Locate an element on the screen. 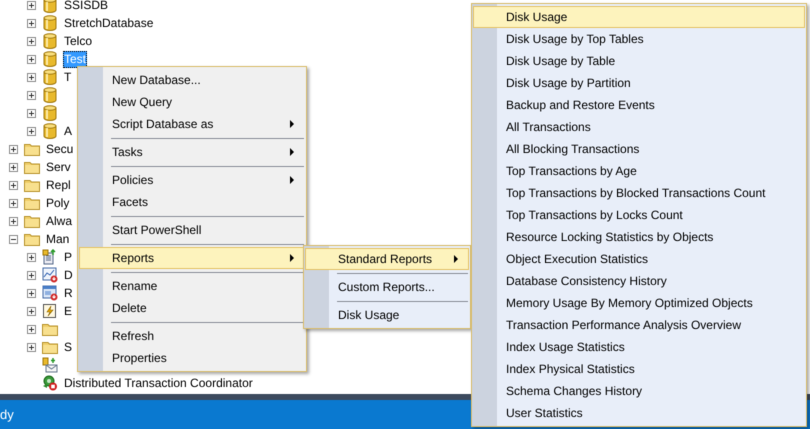 Image resolution: width=810 pixels, height=429 pixels. tree-item: SSISDB is located at coordinates (86, 7).